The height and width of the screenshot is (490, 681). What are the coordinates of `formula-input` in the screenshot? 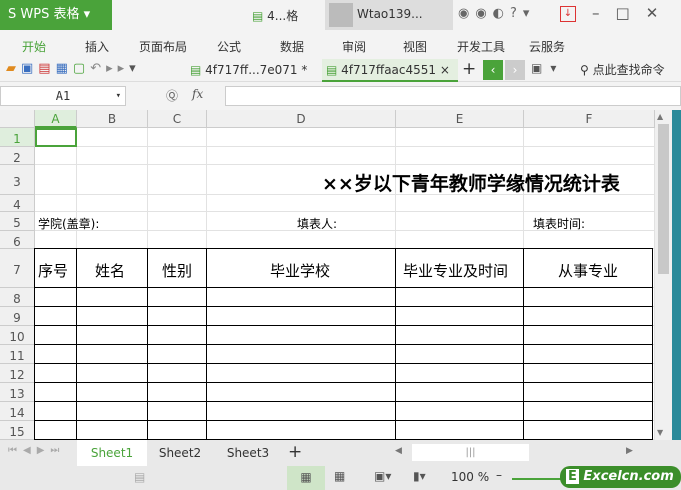 It's located at (453, 96).